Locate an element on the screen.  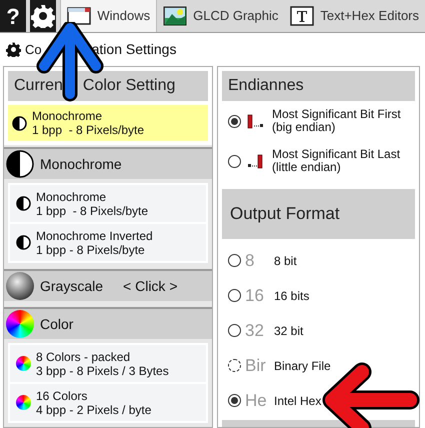
option-label: Binary File is located at coordinates (302, 366).